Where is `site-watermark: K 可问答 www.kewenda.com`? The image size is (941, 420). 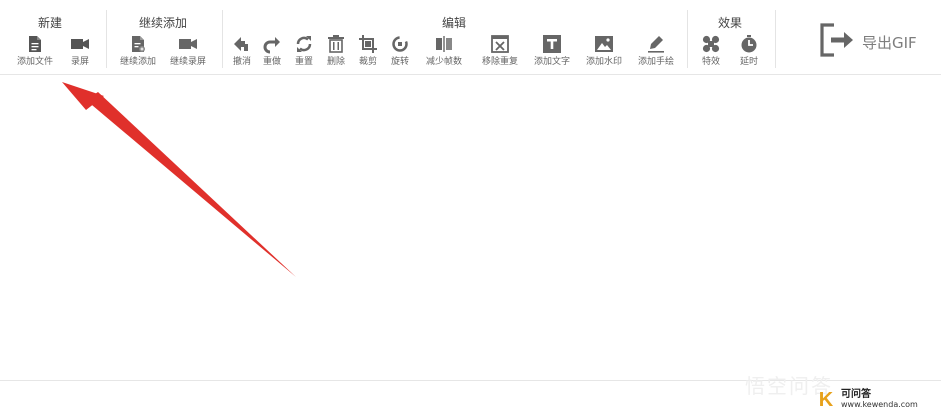
site-watermark: K 可问答 www.kewenda.com is located at coordinates (875, 400).